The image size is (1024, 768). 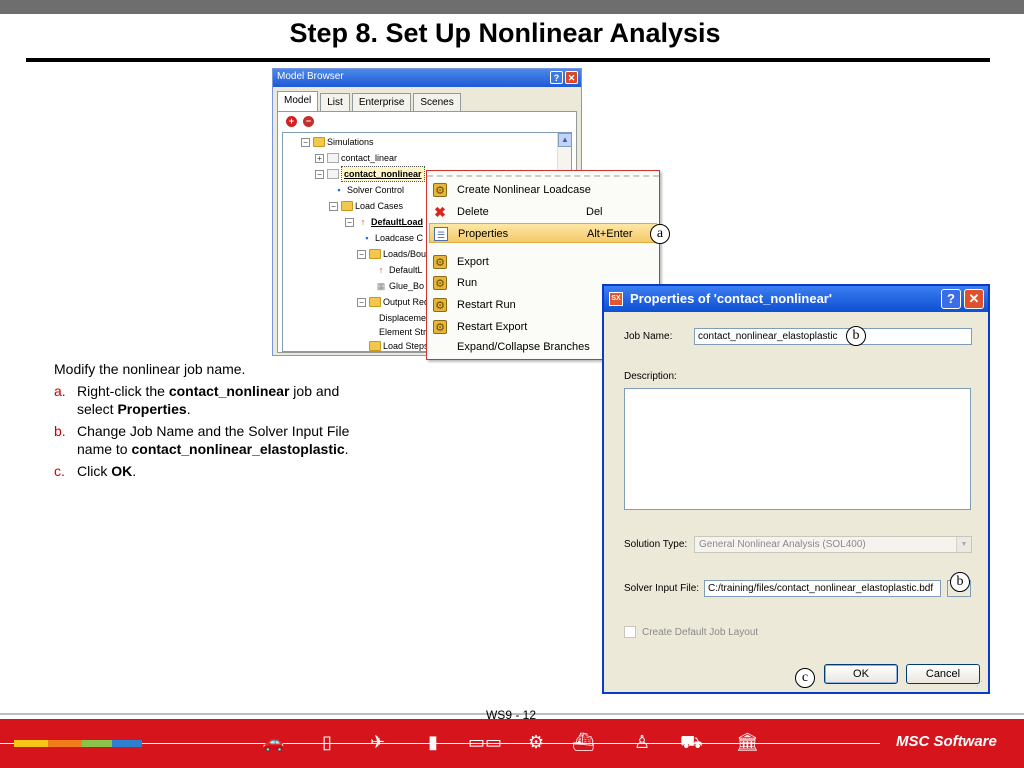 I want to click on callout-a: a, so click(x=660, y=234).